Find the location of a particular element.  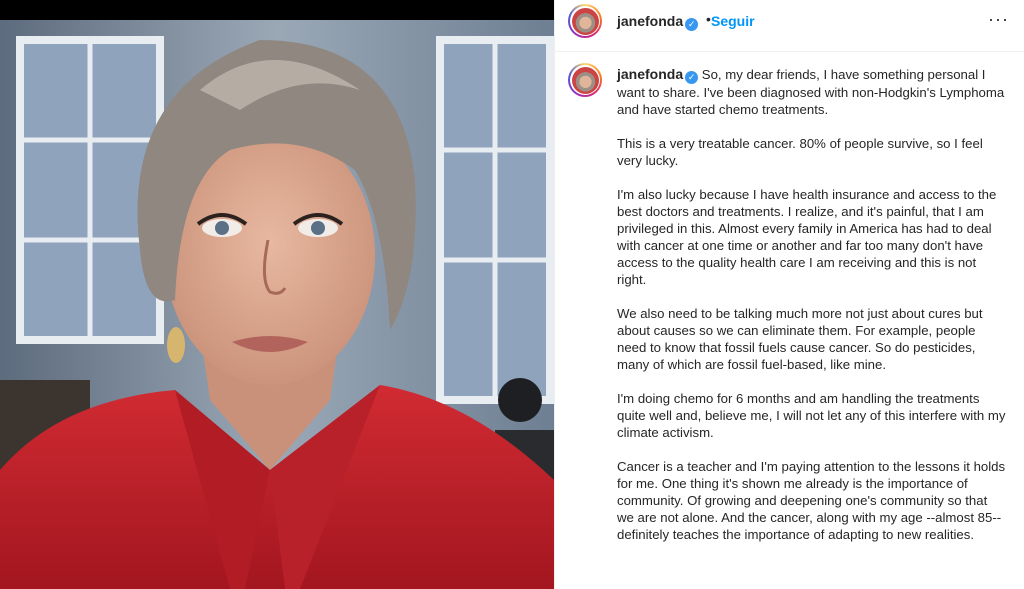

caption-avatar is located at coordinates (585, 80).